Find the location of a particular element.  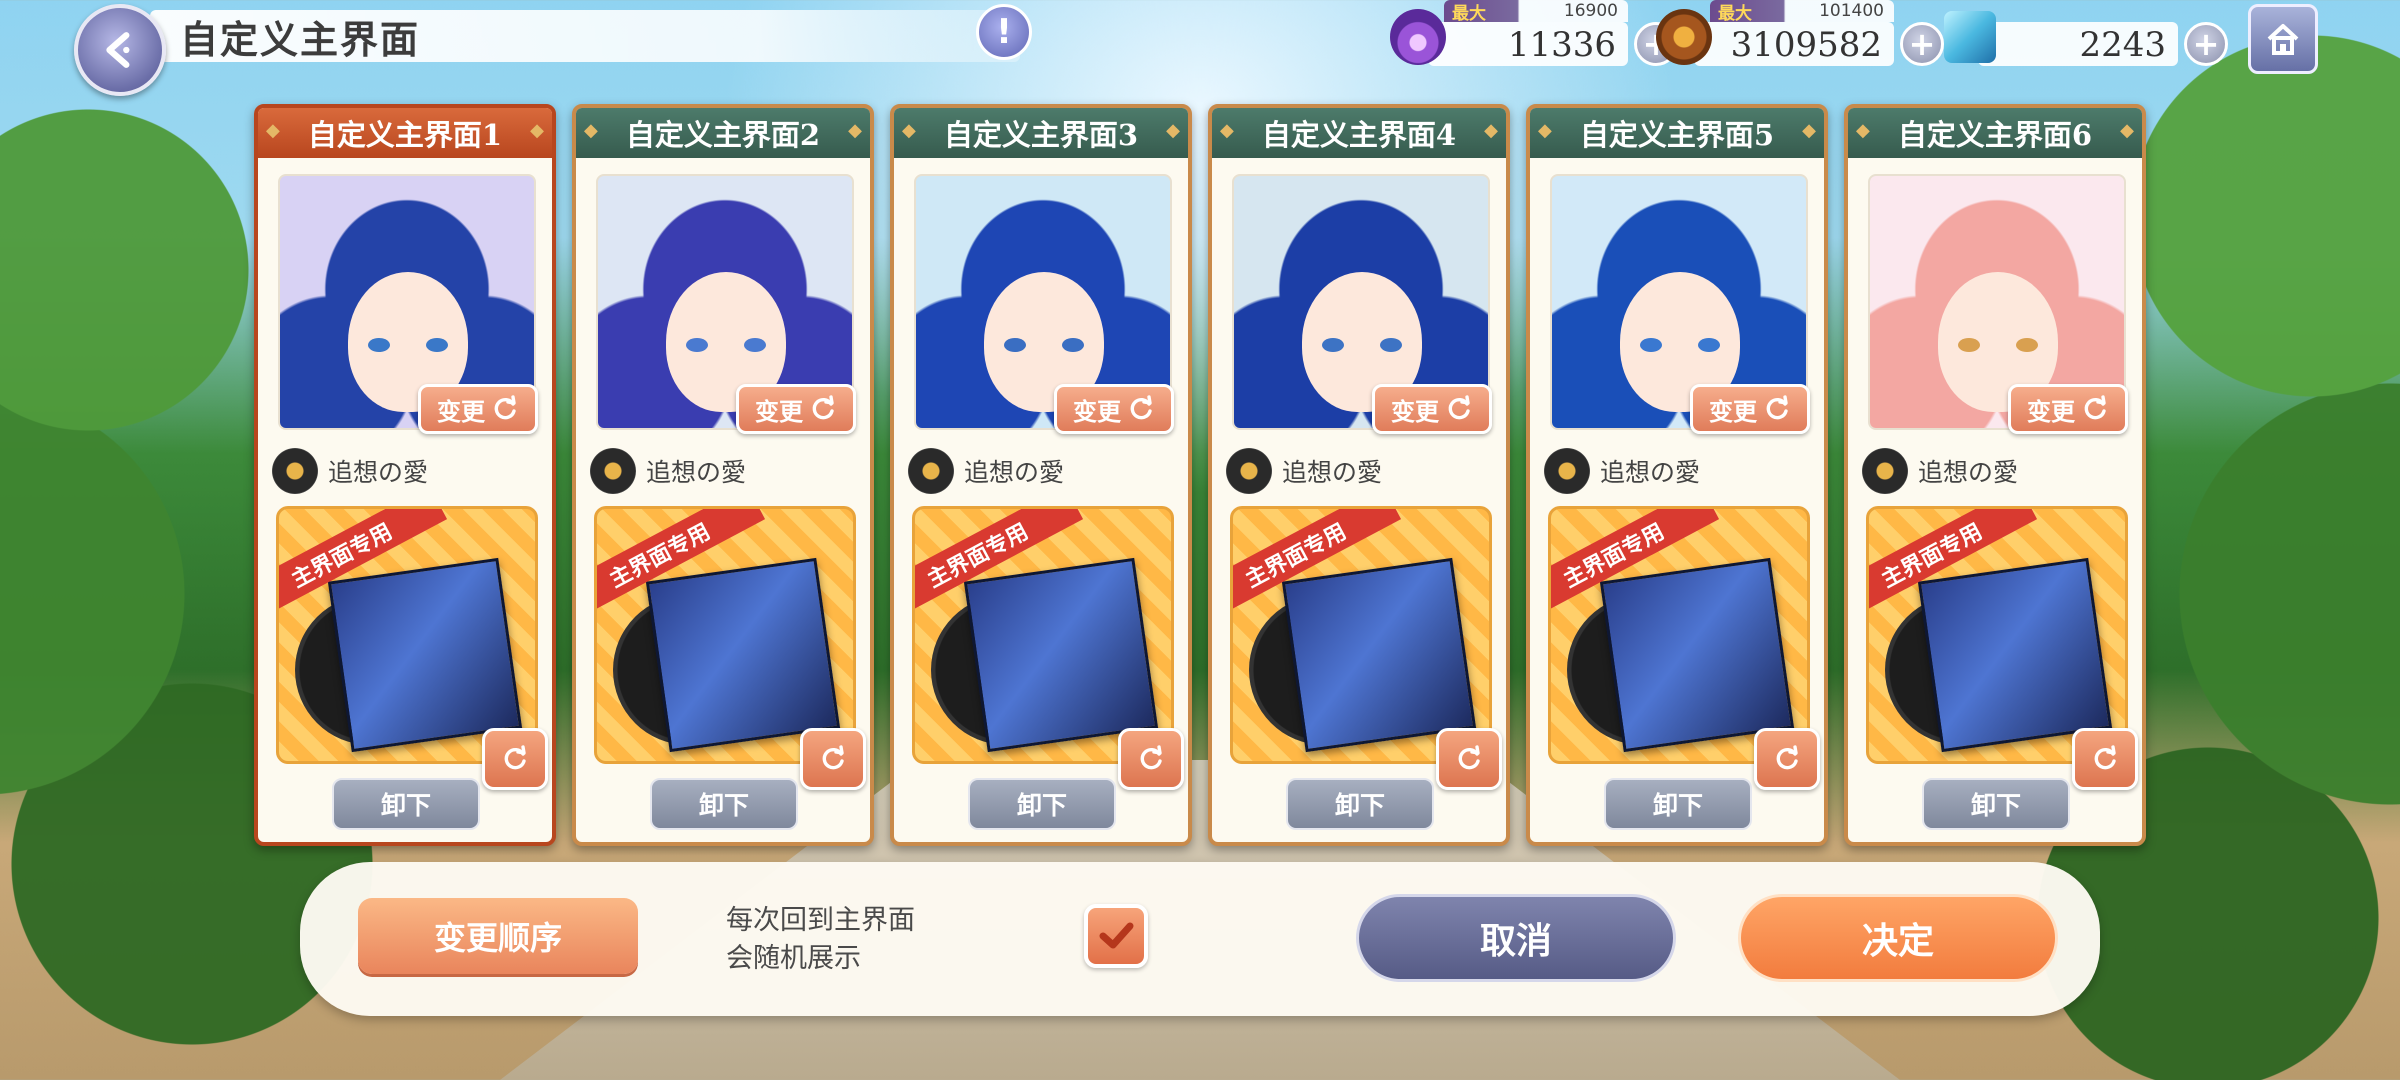

back-button is located at coordinates (120, 50).